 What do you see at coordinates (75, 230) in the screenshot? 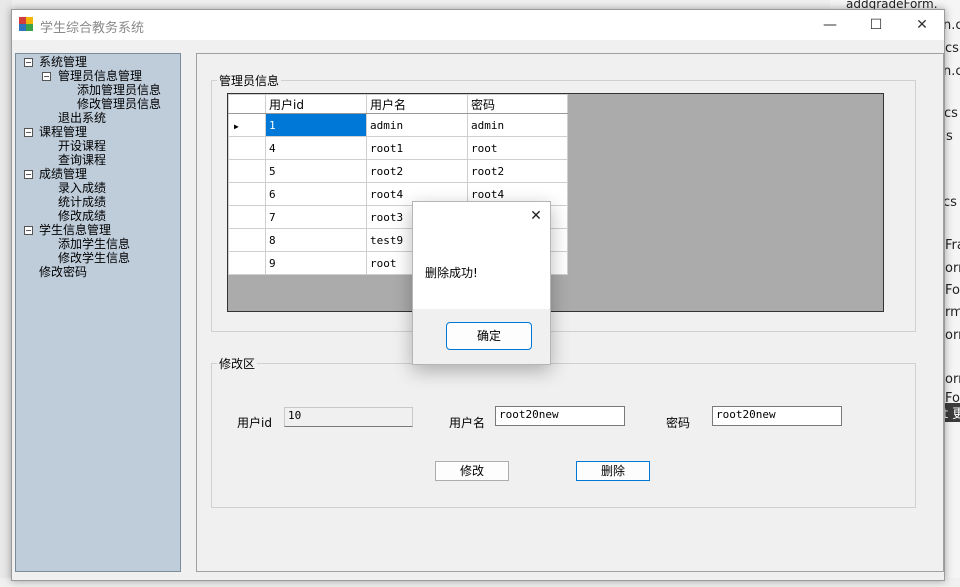
I see `tree-node-label: 学生信息管理` at bounding box center [75, 230].